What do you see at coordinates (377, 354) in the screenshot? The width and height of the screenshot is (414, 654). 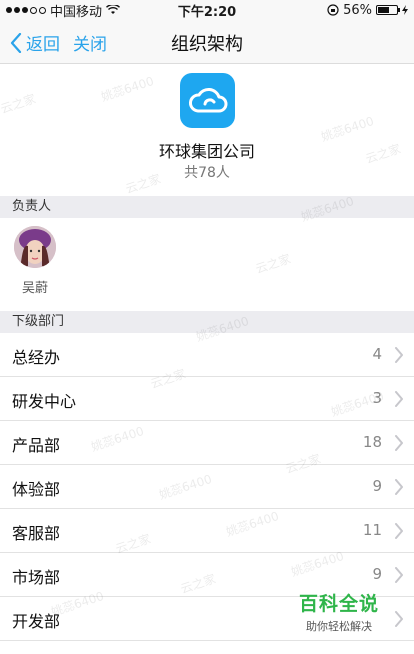 I see `department-member-count: 4` at bounding box center [377, 354].